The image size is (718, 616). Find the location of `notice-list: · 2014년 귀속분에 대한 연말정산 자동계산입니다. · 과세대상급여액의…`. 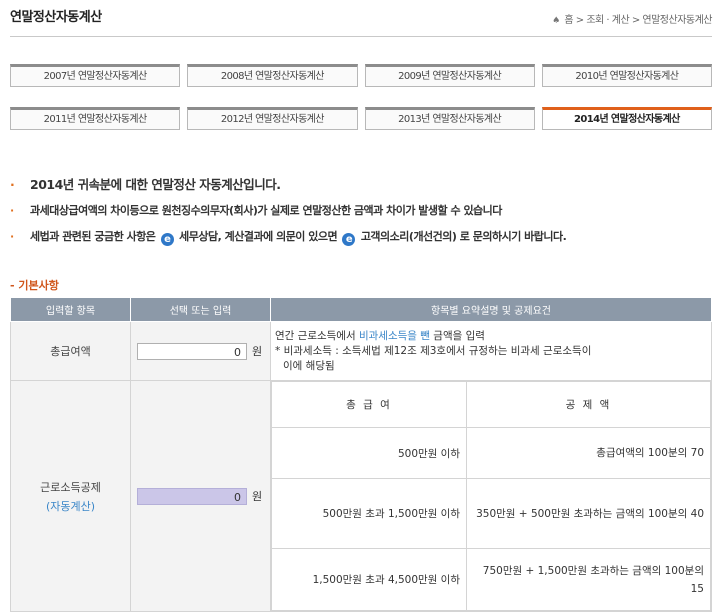

notice-list: · 2014년 귀속분에 대한 연말정산 자동계산입니다. · 과세대상급여액의… is located at coordinates (362, 217).